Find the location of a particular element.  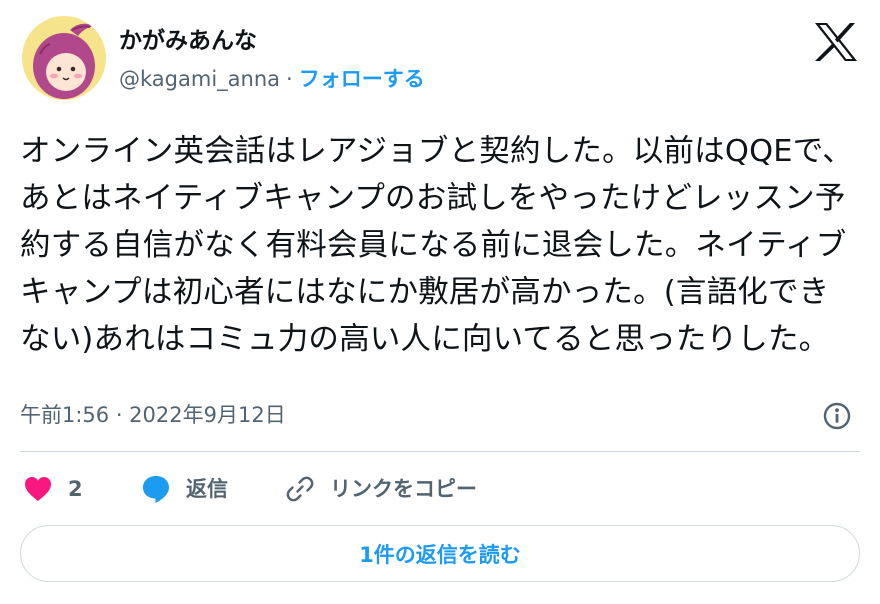

avatar is located at coordinates (64, 58).